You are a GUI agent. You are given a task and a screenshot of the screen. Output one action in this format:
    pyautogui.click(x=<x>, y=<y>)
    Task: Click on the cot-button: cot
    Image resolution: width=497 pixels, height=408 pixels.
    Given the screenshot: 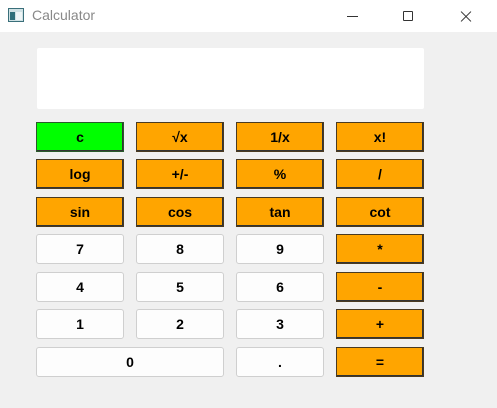 What is the action you would take?
    pyautogui.click(x=380, y=212)
    